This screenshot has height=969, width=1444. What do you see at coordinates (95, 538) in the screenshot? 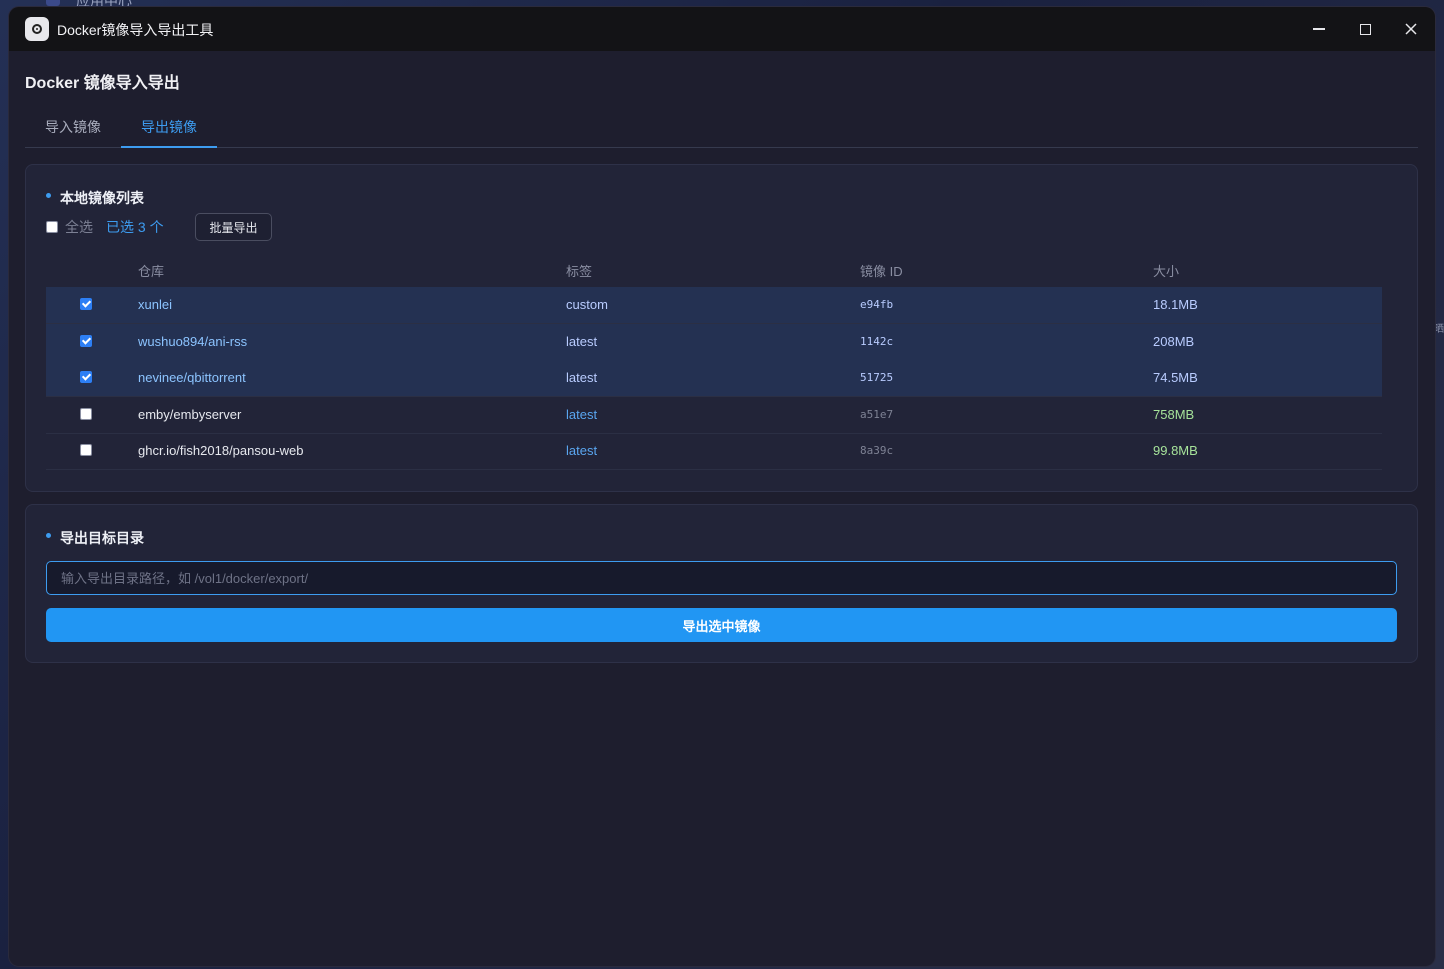
I see `export-target-title: 导出目标目录` at bounding box center [95, 538].